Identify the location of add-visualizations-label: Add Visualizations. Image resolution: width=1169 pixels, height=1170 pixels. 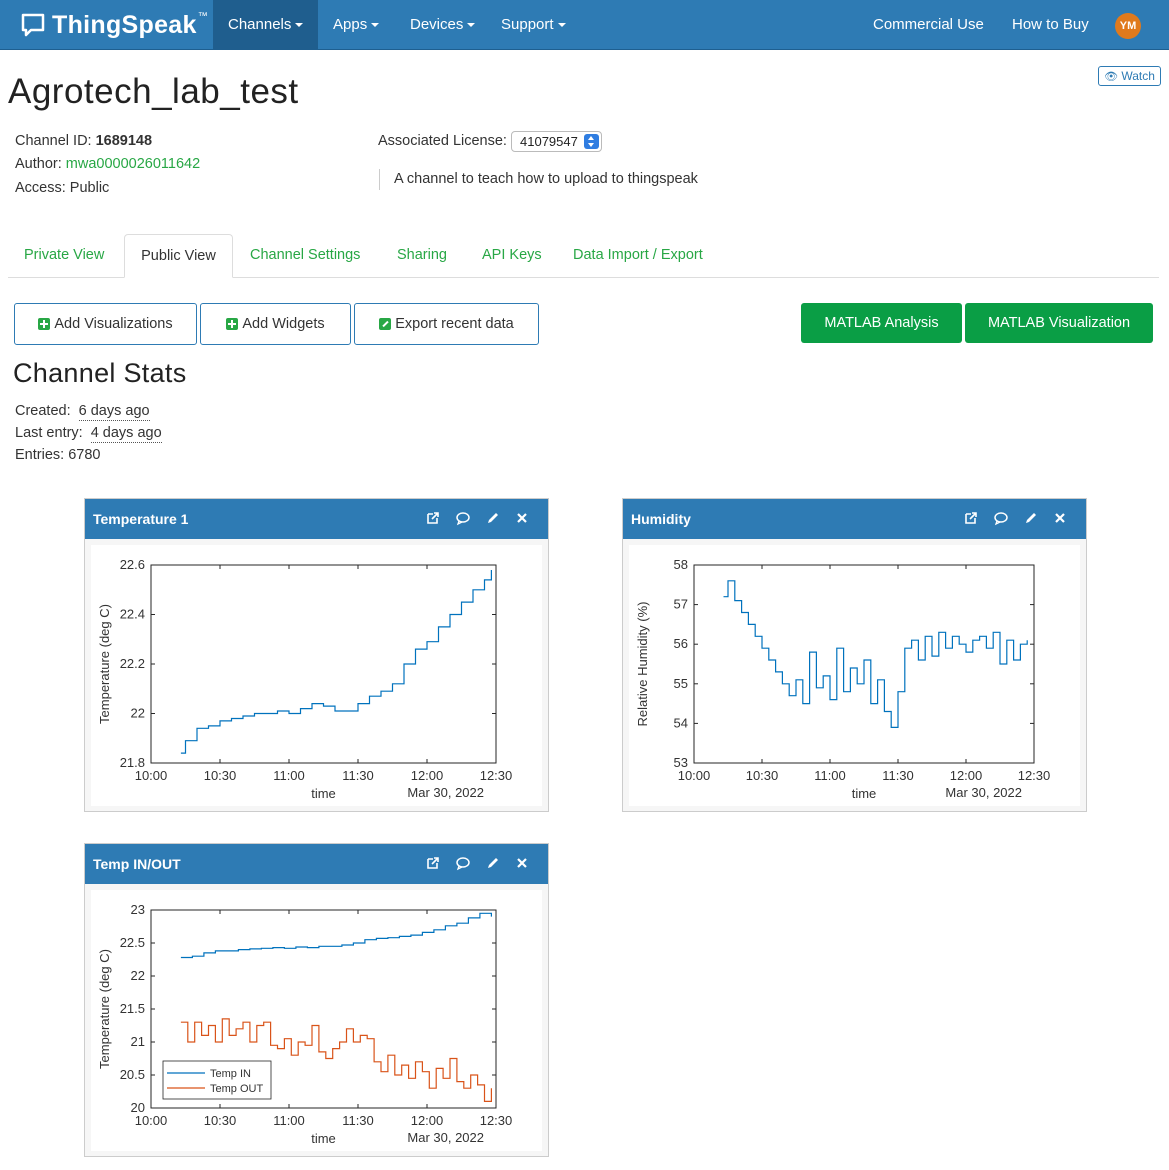
(113, 324).